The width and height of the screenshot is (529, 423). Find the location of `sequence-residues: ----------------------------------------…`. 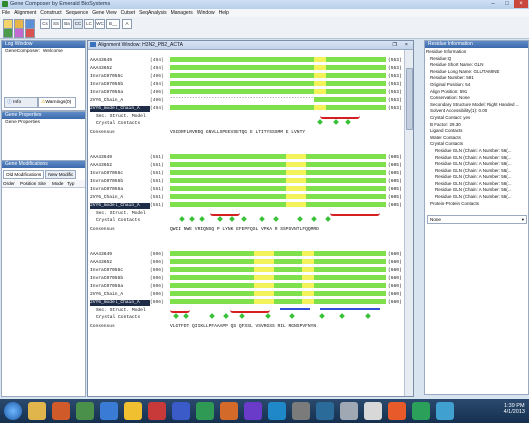

sequence-residues: ----------------------------------------… is located at coordinates (278, 99).